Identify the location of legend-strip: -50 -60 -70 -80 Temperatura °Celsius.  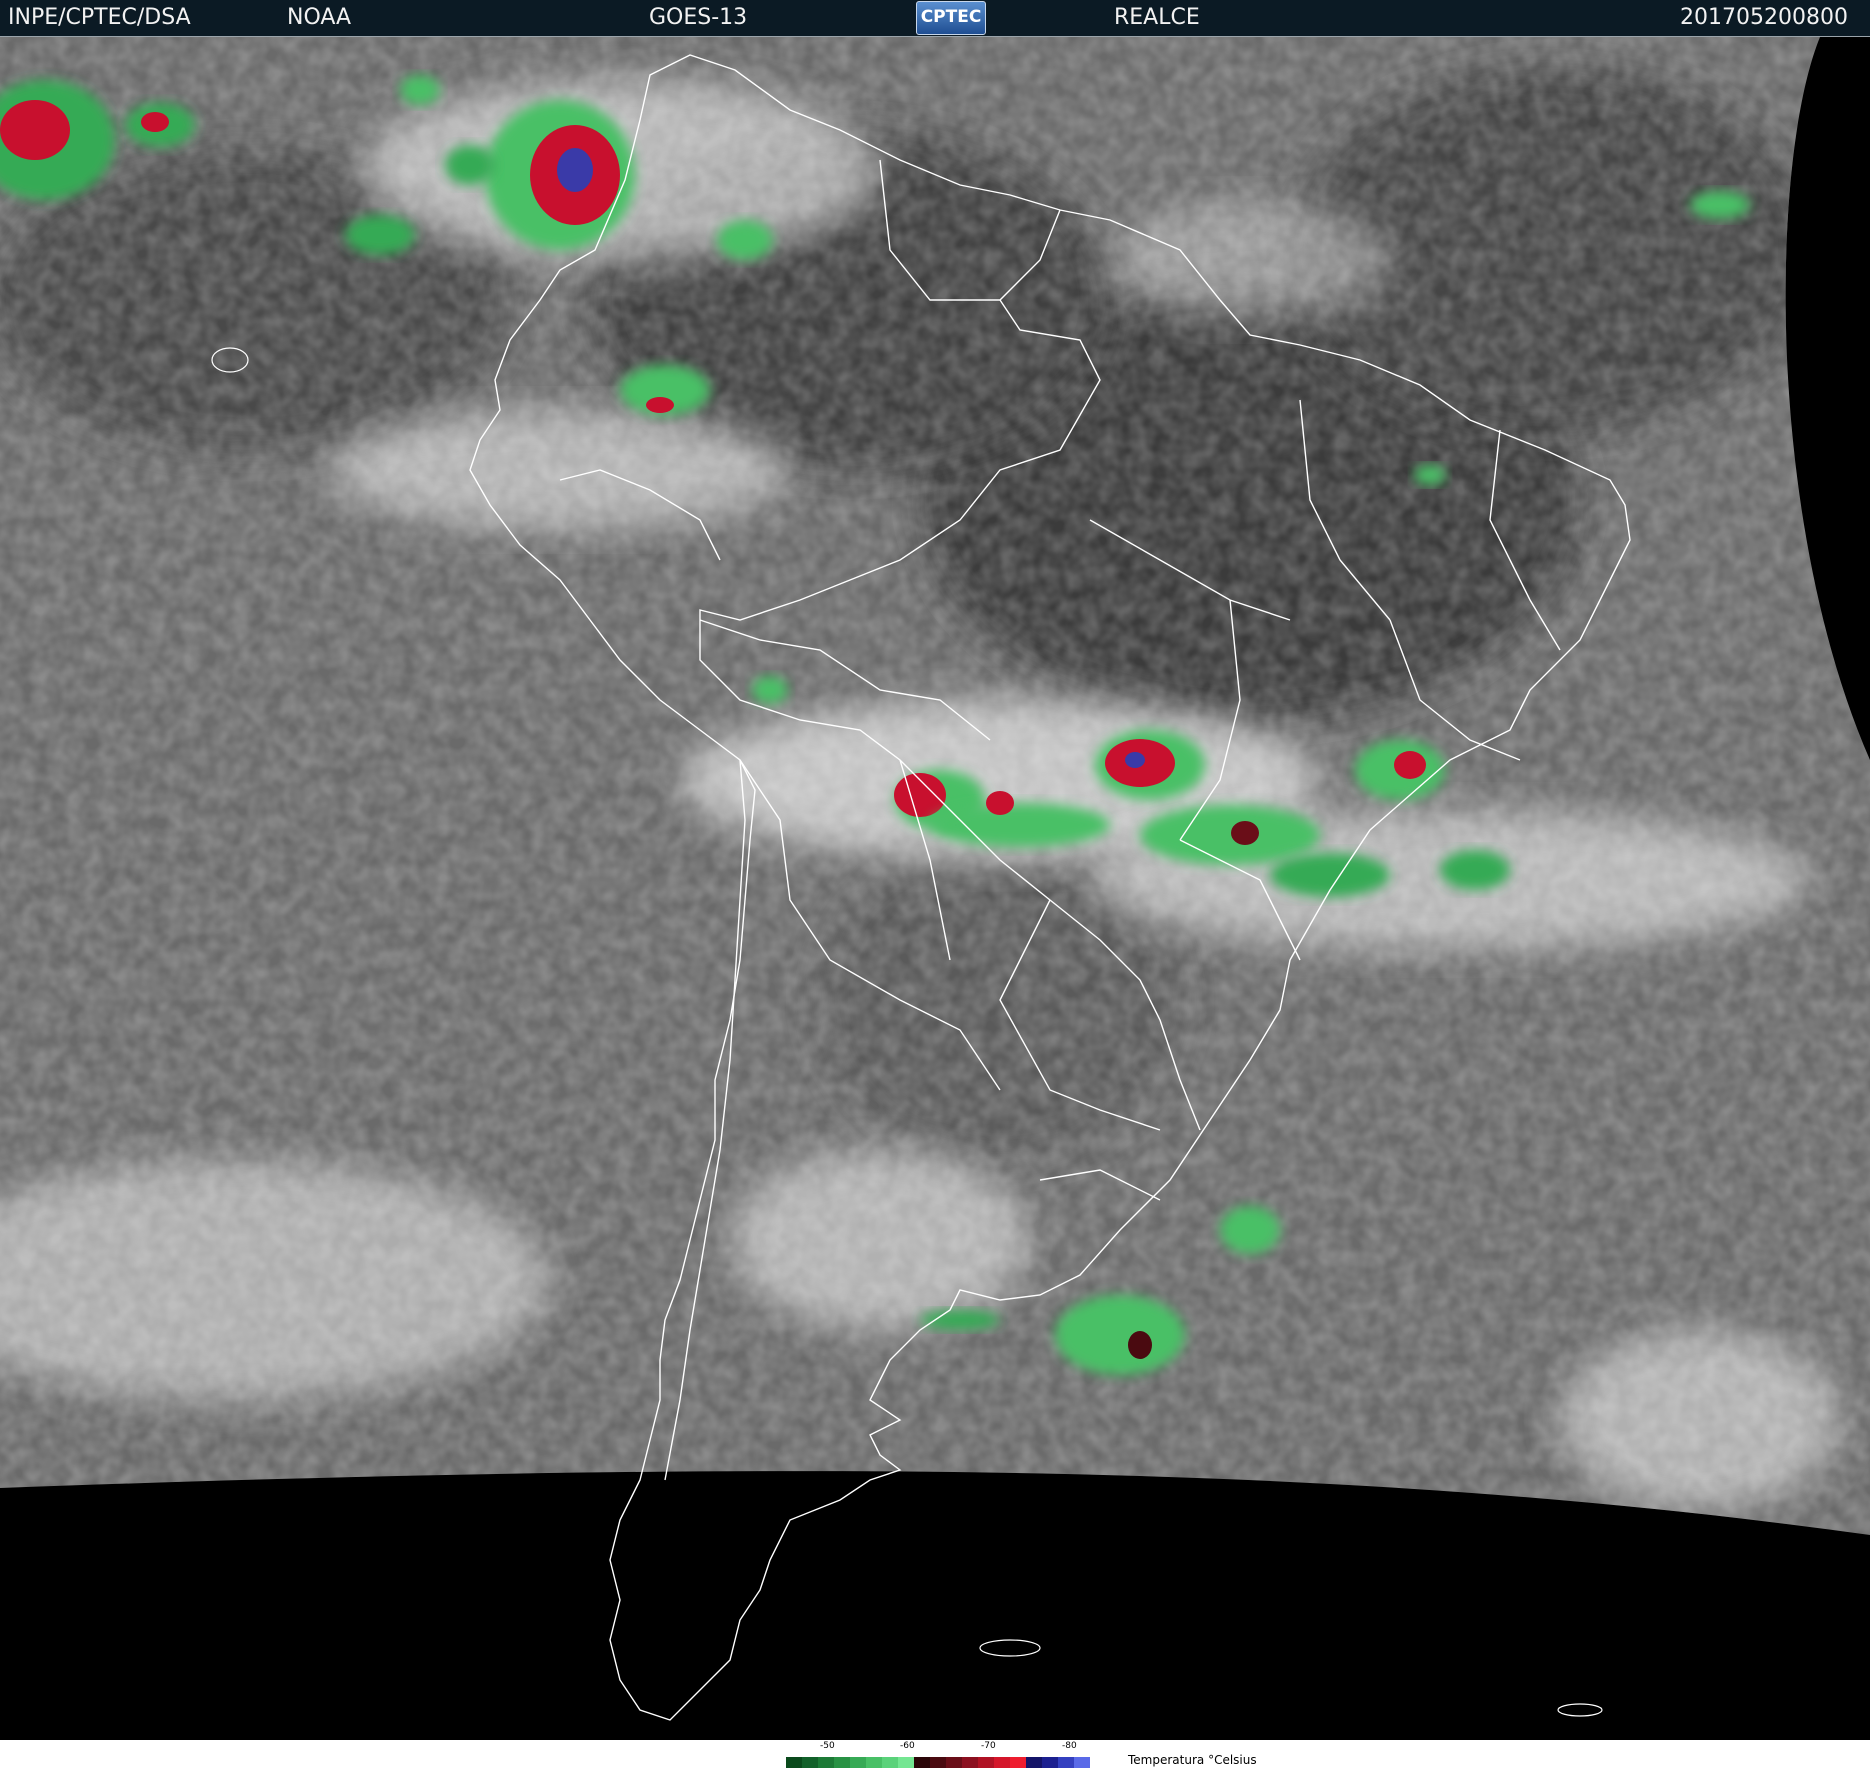
(935, 1755).